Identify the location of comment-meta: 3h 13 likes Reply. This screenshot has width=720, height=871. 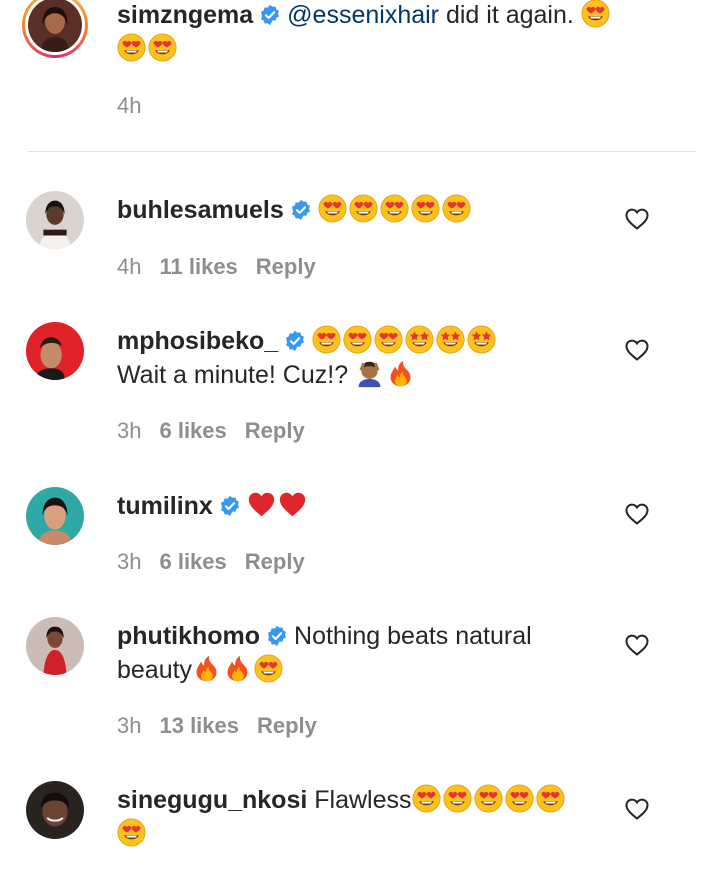
(226, 726).